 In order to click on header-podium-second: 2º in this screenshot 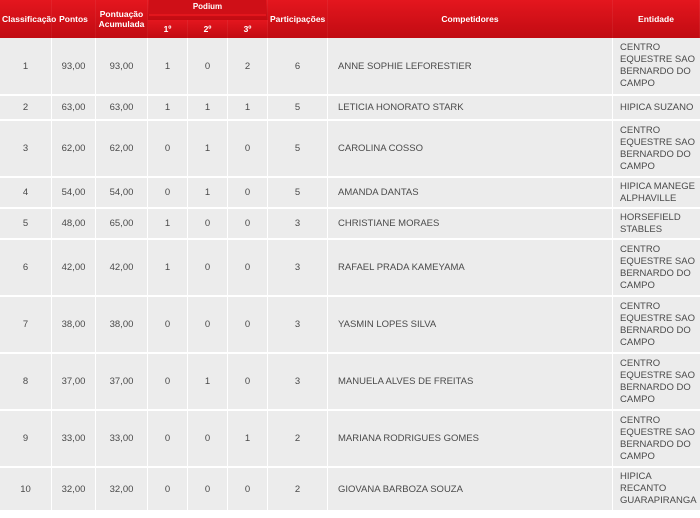, I will do `click(208, 29)`.